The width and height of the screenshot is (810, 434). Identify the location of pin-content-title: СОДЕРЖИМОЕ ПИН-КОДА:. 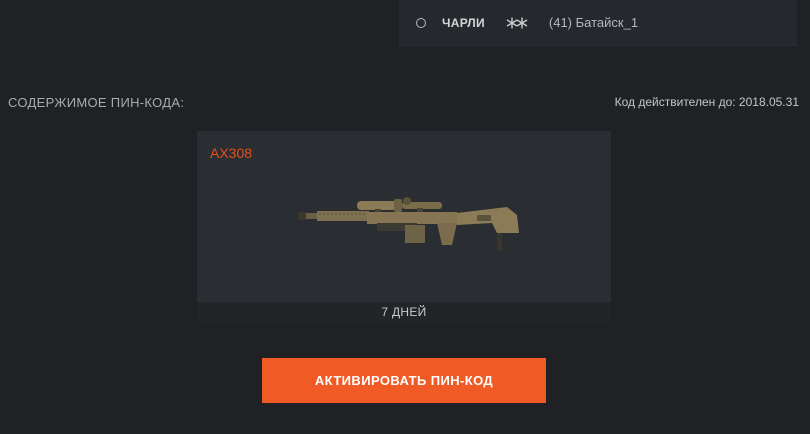
(96, 102).